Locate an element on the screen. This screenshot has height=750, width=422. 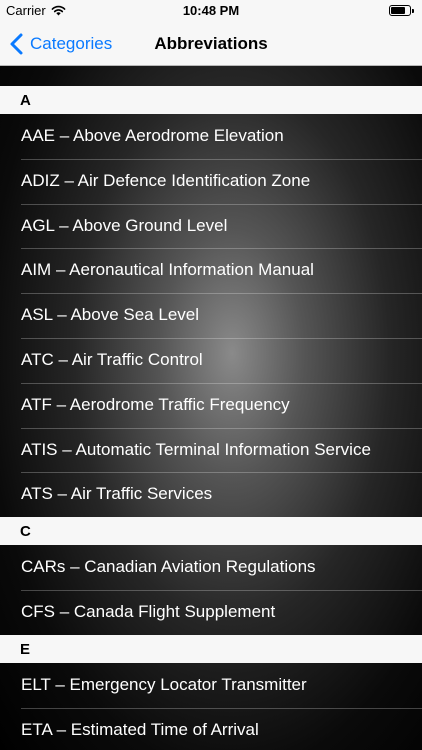
navigation-bar: Categories Abbreviations is located at coordinates (211, 44).